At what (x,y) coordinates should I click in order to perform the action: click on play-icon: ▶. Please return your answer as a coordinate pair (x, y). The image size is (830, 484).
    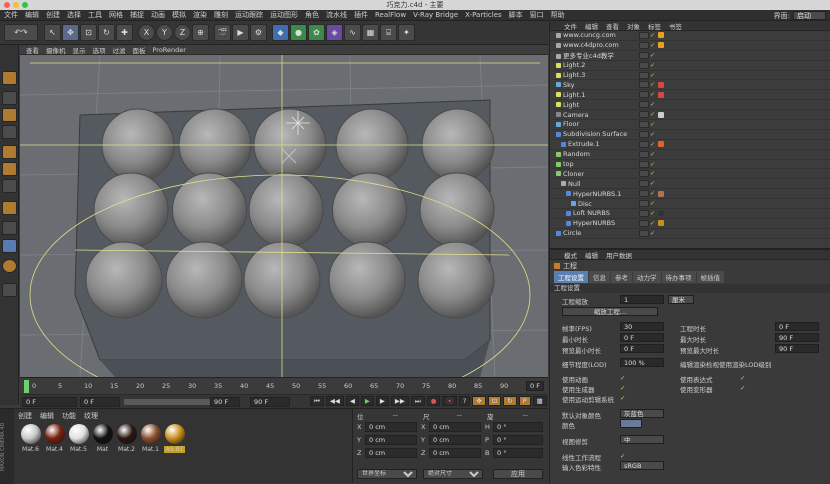
    Looking at the image, I should click on (367, 401).